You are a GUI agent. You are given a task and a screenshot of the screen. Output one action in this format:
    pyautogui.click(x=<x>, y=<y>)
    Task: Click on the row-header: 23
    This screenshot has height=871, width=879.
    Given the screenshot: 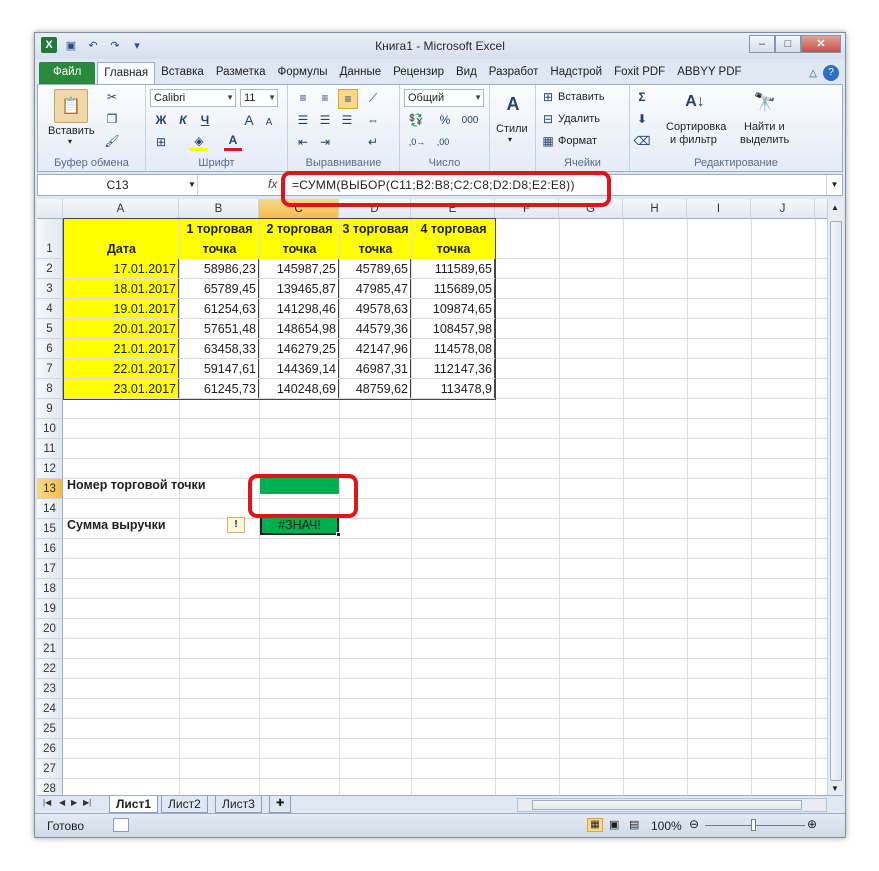 What is the action you would take?
    pyautogui.click(x=50, y=689)
    